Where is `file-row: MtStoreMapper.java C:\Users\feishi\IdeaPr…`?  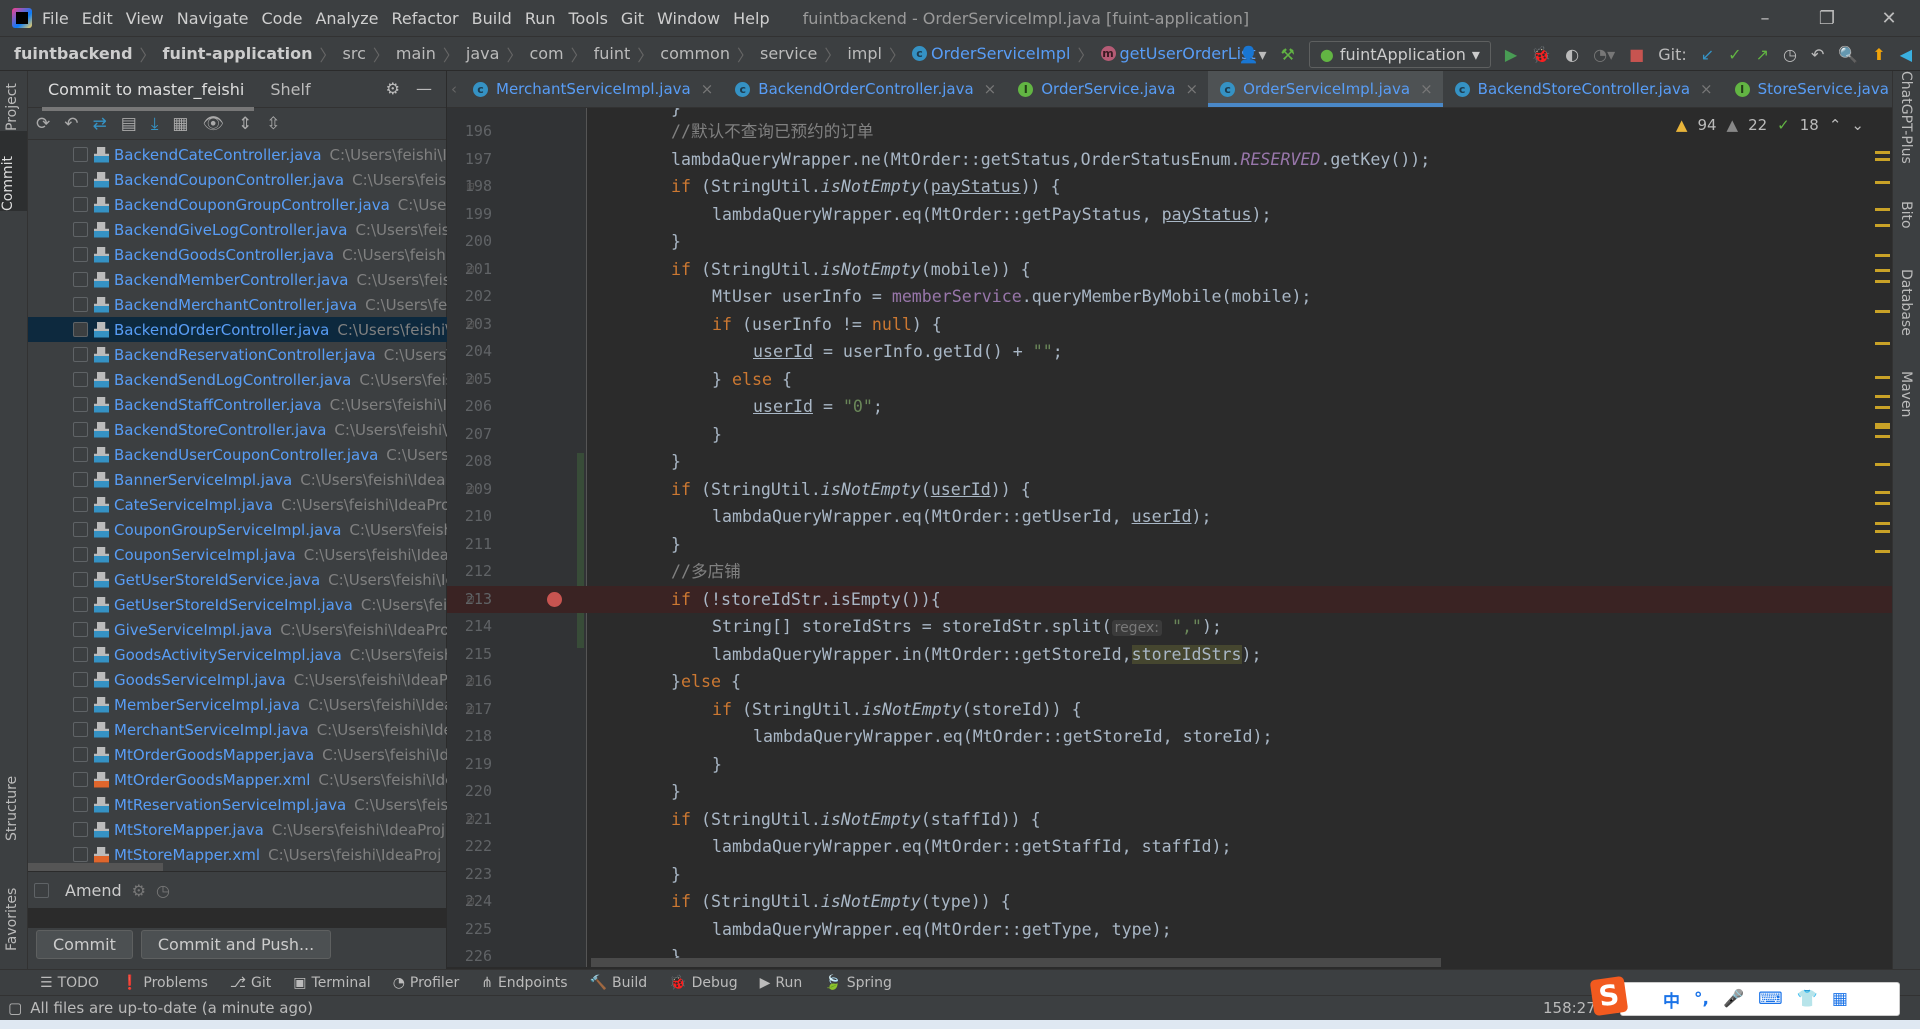 file-row: MtStoreMapper.java C:\Users\feishi\IdeaPr… is located at coordinates (237, 829).